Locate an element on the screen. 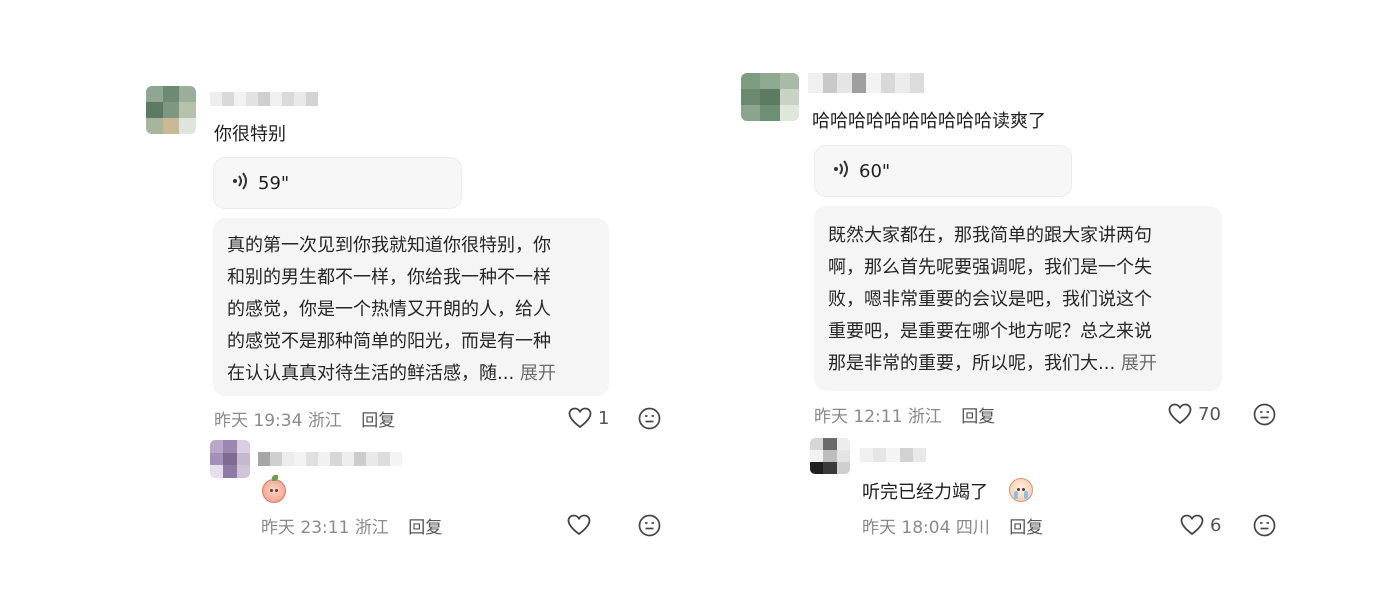  comment-meta: 昨天 19:34 浙江 回复 is located at coordinates (304, 418).